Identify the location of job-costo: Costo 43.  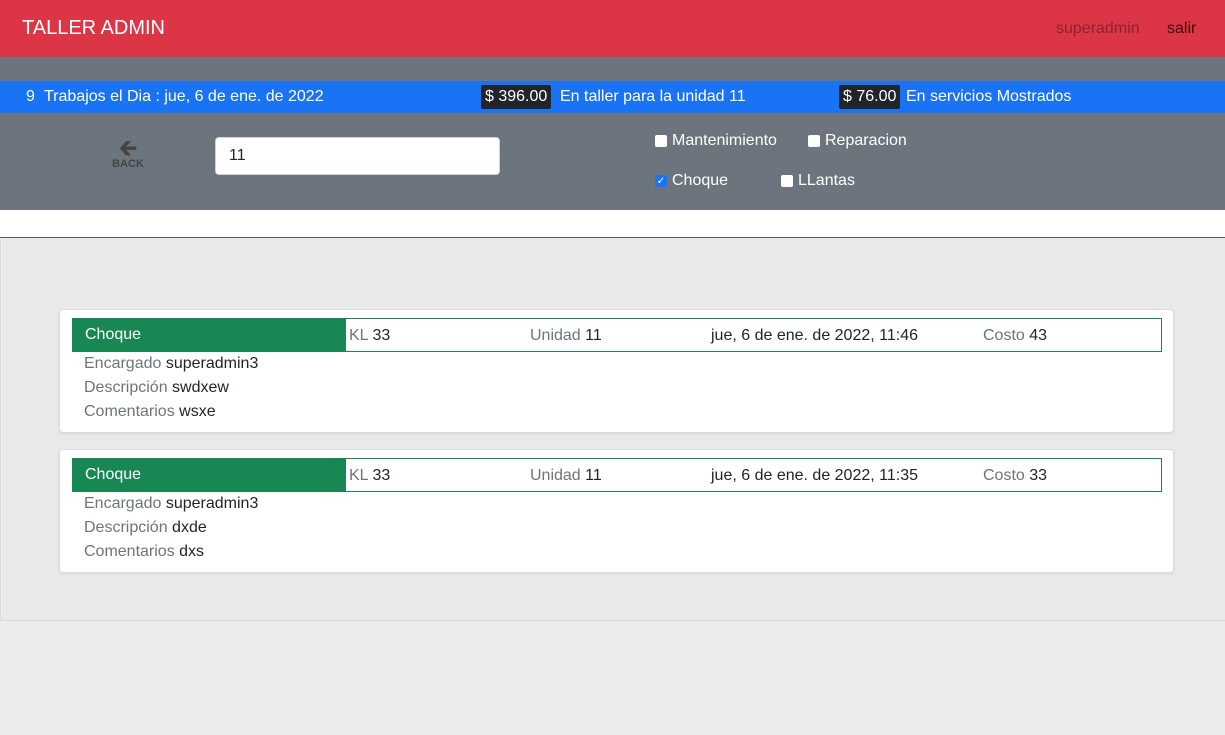
(1015, 336).